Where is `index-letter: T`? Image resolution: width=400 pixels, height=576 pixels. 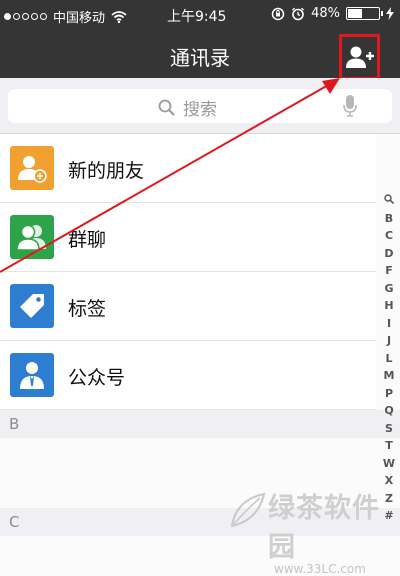 index-letter: T is located at coordinates (389, 446).